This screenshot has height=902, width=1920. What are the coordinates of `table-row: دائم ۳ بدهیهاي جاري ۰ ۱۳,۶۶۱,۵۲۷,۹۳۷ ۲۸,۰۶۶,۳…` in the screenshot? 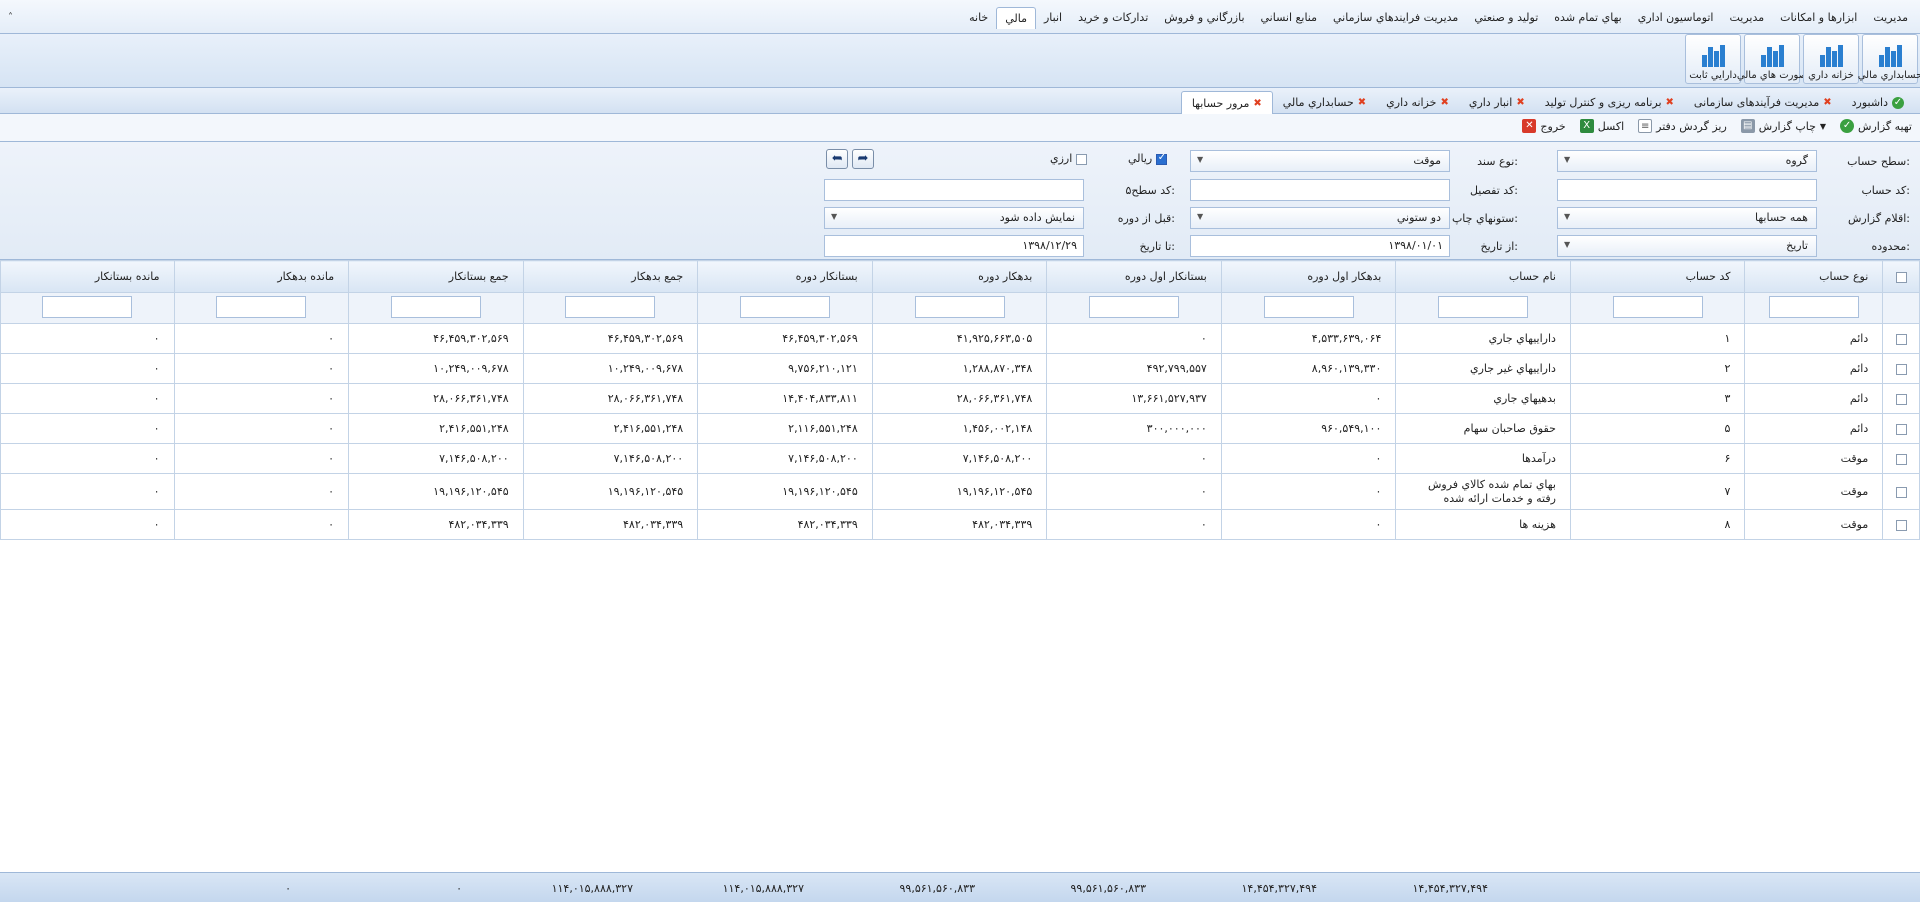 It's located at (960, 398).